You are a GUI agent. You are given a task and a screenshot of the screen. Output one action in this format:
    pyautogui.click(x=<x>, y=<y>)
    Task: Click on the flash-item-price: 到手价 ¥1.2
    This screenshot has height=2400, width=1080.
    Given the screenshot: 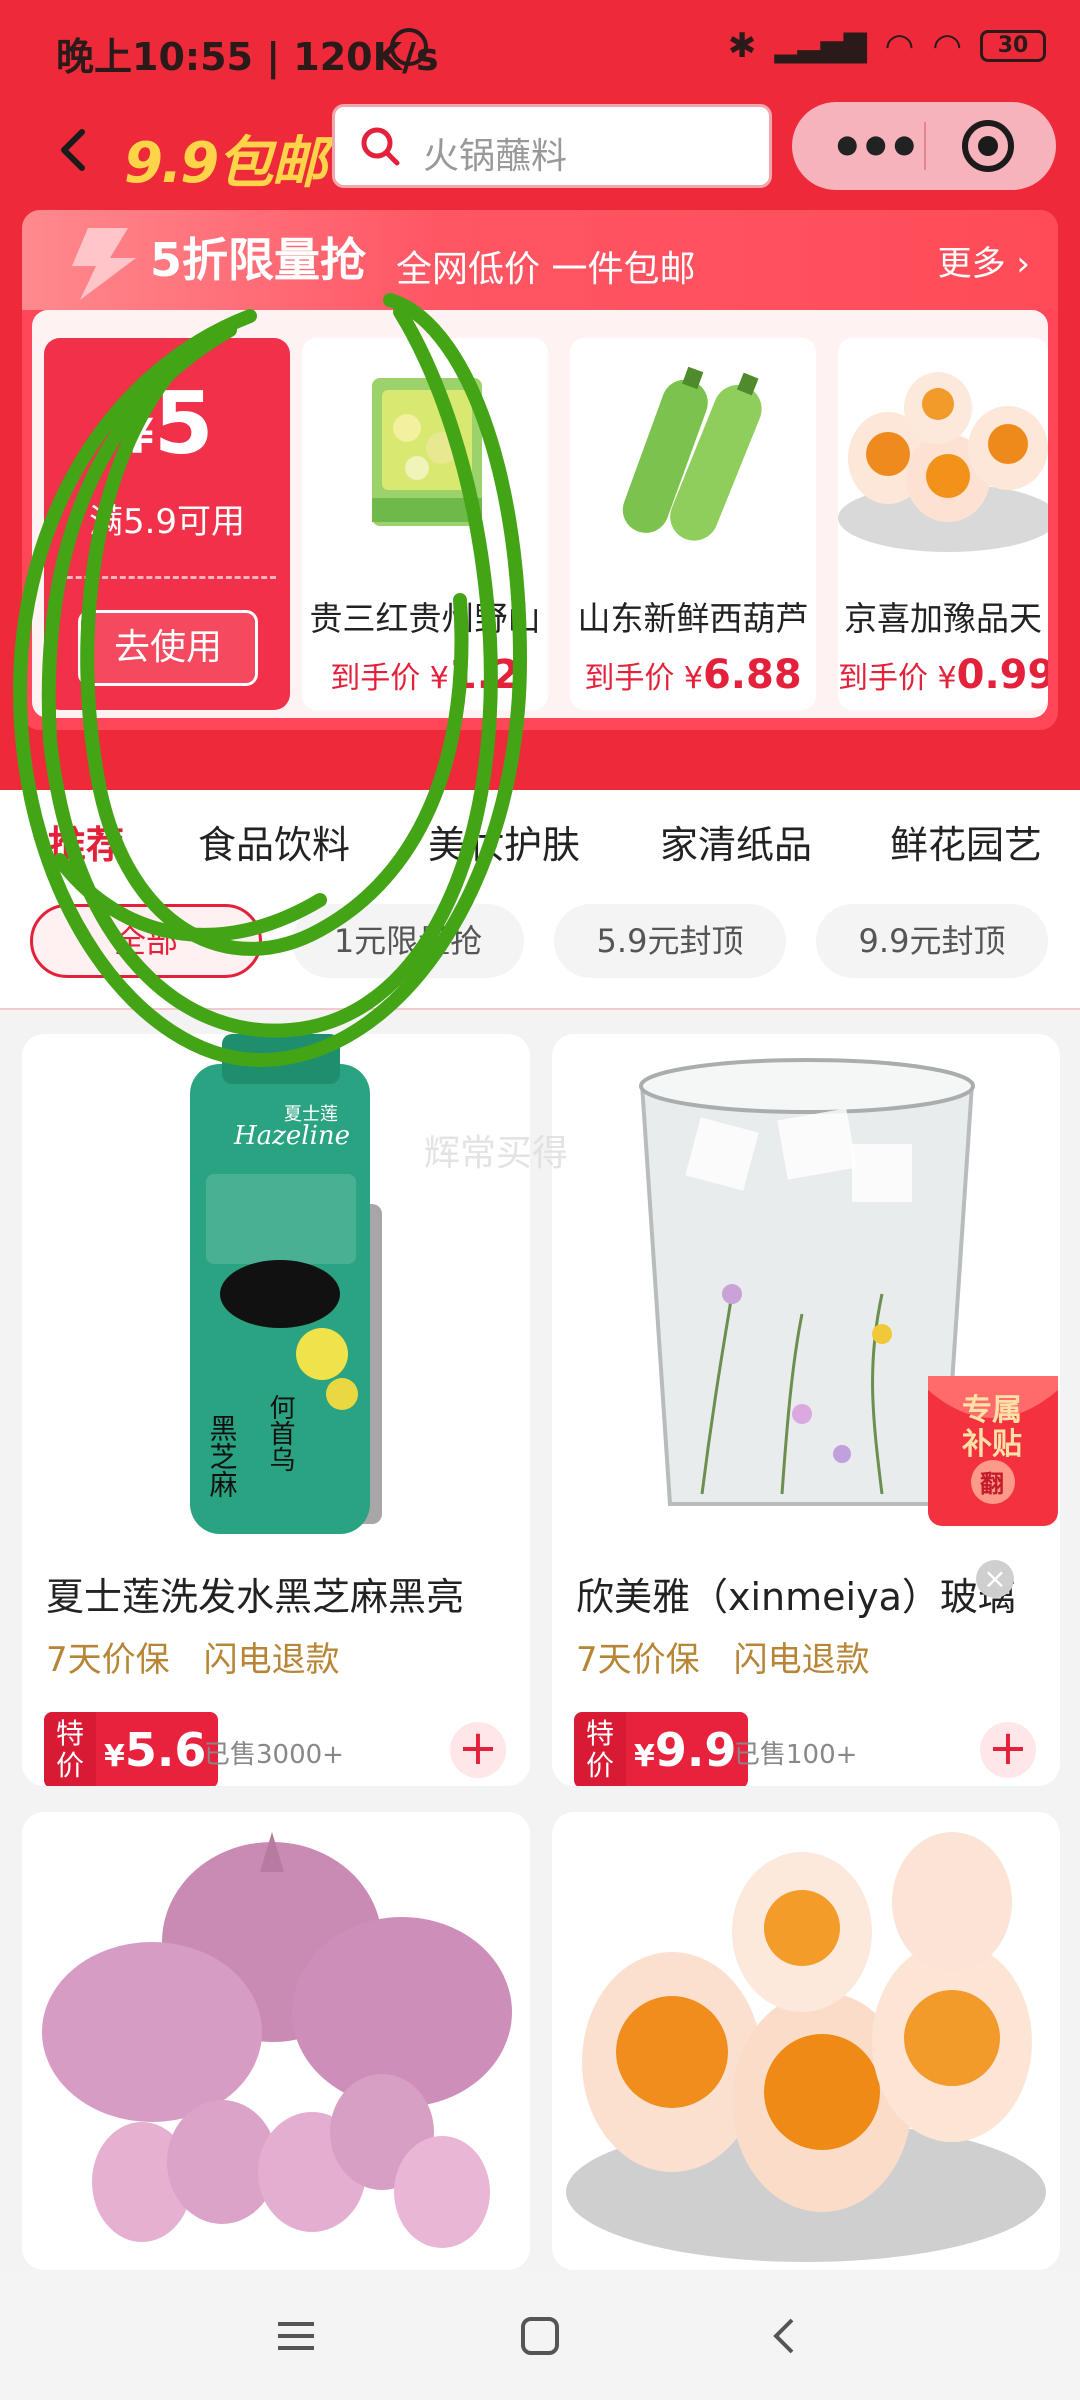 What is the action you would take?
    pyautogui.click(x=425, y=675)
    